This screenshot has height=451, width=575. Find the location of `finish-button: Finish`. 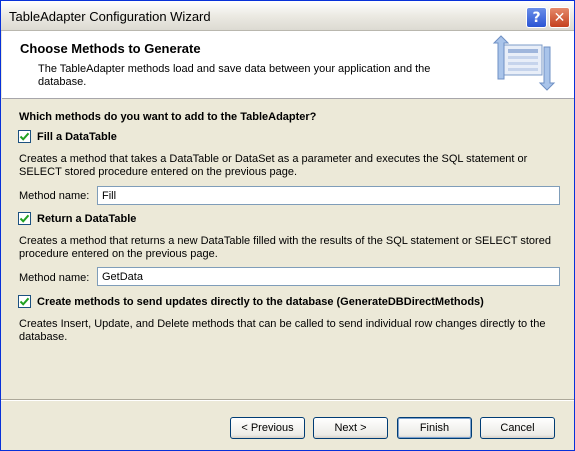

finish-button: Finish is located at coordinates (434, 428).